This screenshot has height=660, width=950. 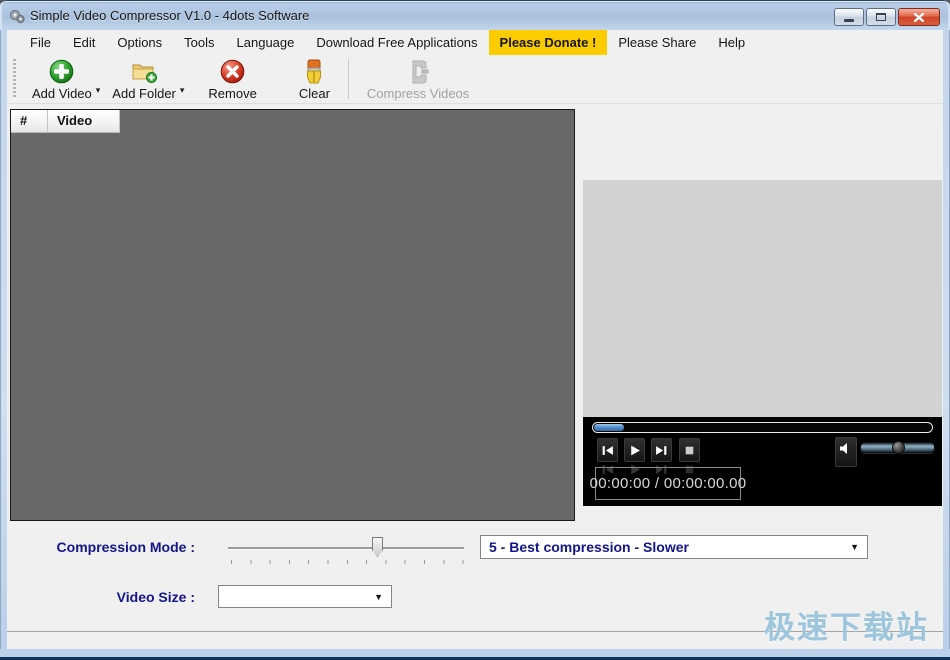 What do you see at coordinates (946, 345) in the screenshot?
I see `window-frame-right` at bounding box center [946, 345].